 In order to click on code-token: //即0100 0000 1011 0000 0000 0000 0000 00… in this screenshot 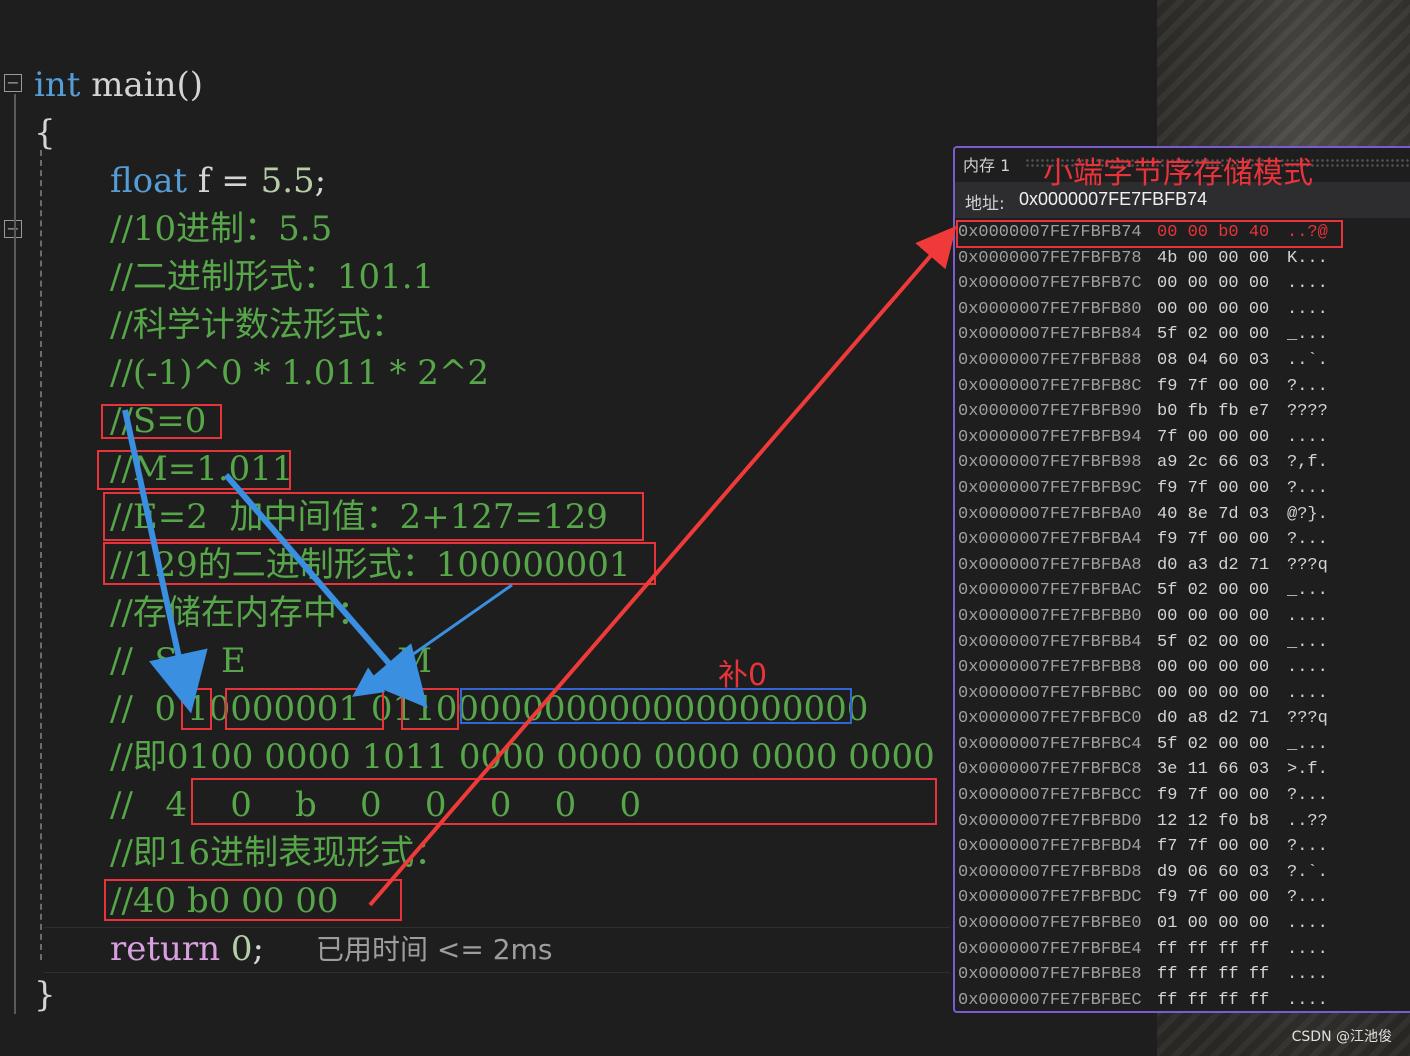, I will do `click(522, 757)`.